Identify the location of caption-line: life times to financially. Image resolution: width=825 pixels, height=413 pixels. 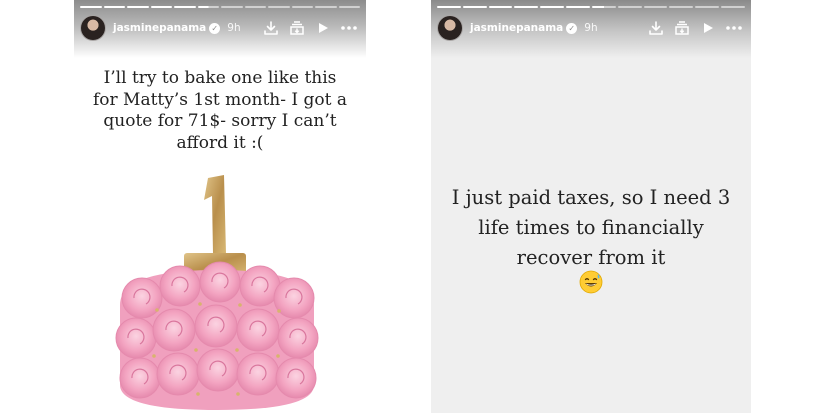
(591, 227).